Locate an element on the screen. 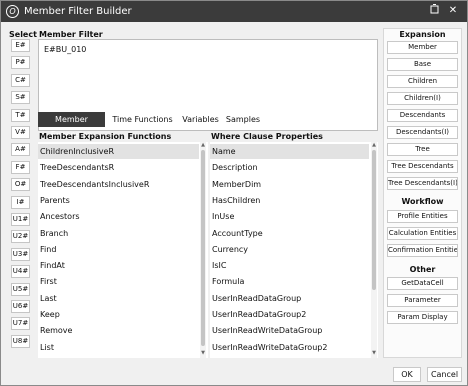 The width and height of the screenshot is (468, 386). workflow-button-profile-entities: Profile Entities is located at coordinates (422, 216).